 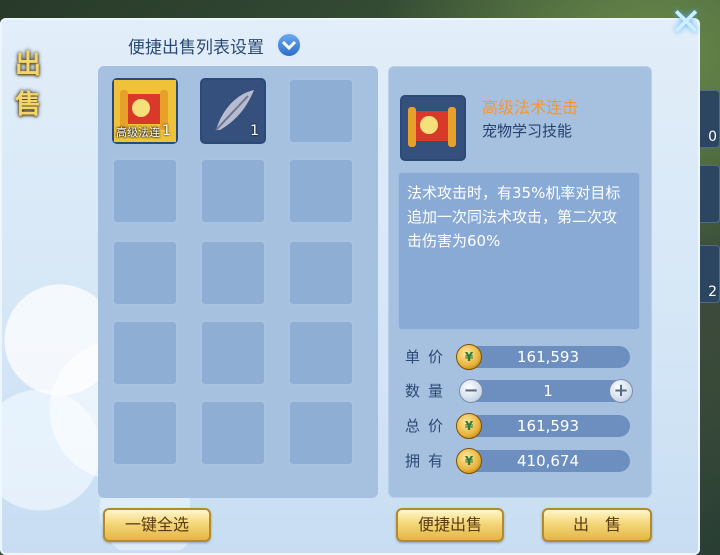 What do you see at coordinates (428, 426) in the screenshot?
I see `total-price-label: 总价` at bounding box center [428, 426].